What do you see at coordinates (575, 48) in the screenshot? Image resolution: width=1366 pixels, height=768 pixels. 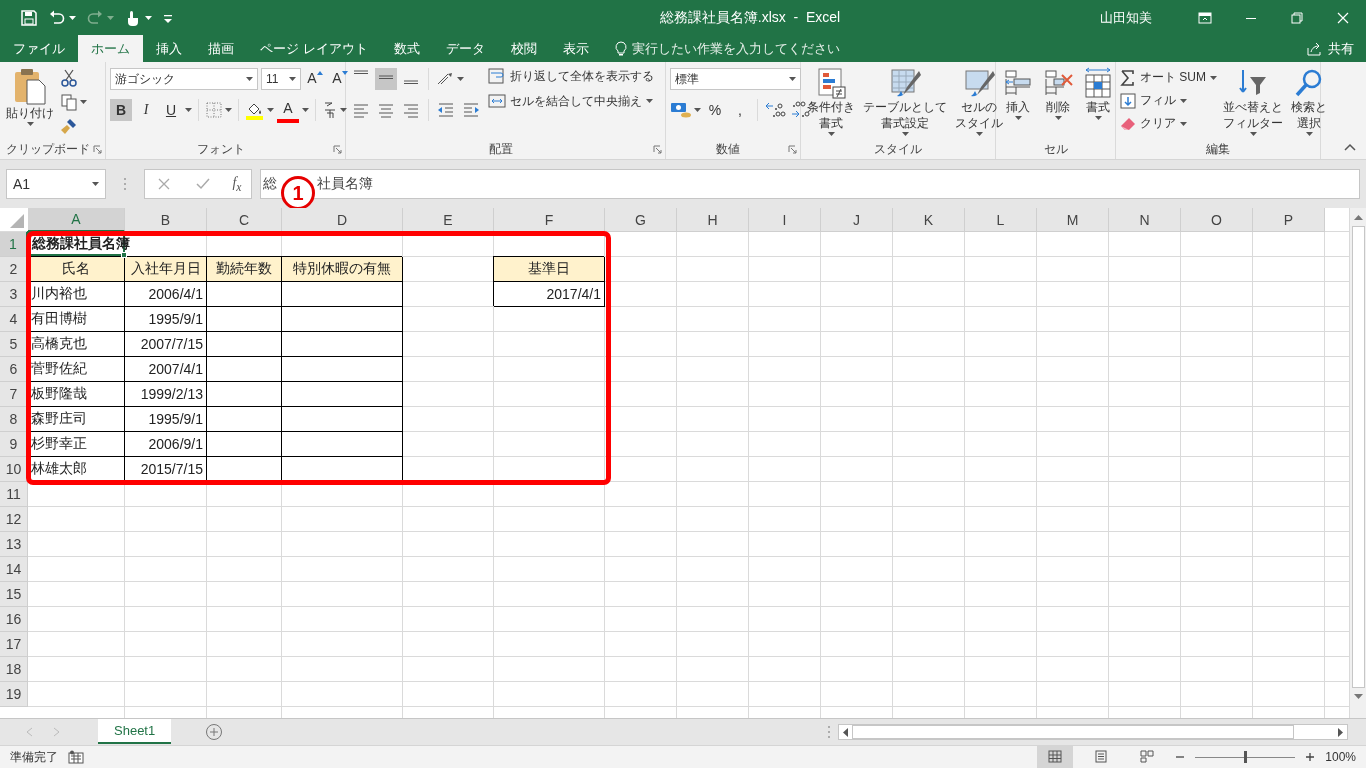 I see `ribbon-tab: 表示` at bounding box center [575, 48].